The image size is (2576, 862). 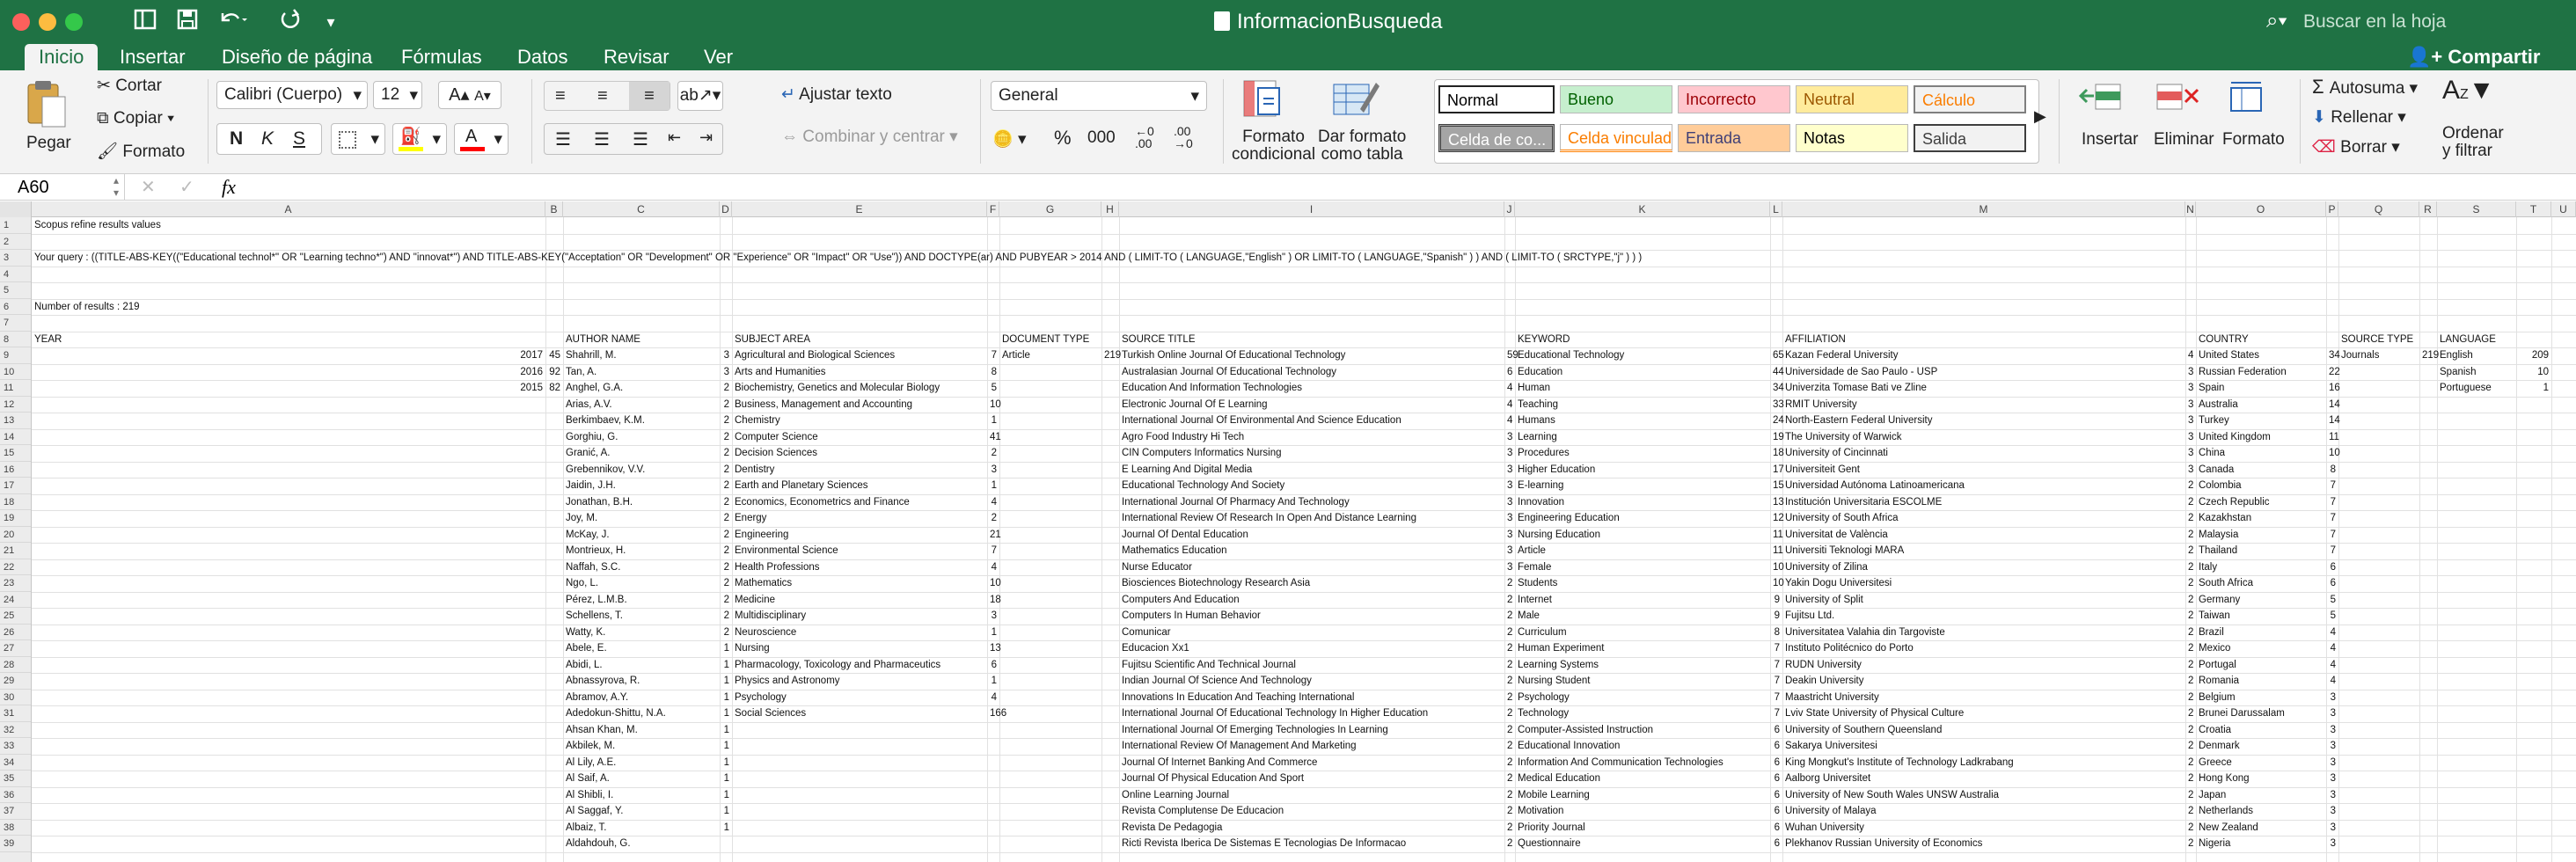 I want to click on percent-button: %, so click(x=1063, y=138).